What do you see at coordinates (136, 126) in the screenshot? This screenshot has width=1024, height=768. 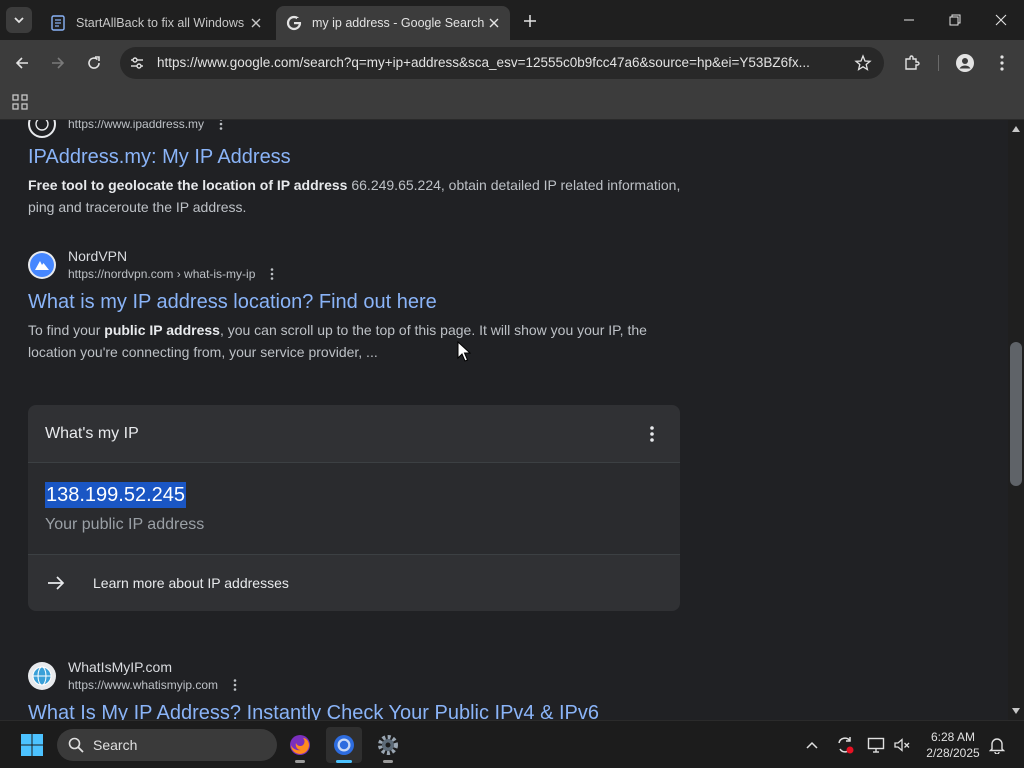 I see `result-url: https://www.ipaddress.my` at bounding box center [136, 126].